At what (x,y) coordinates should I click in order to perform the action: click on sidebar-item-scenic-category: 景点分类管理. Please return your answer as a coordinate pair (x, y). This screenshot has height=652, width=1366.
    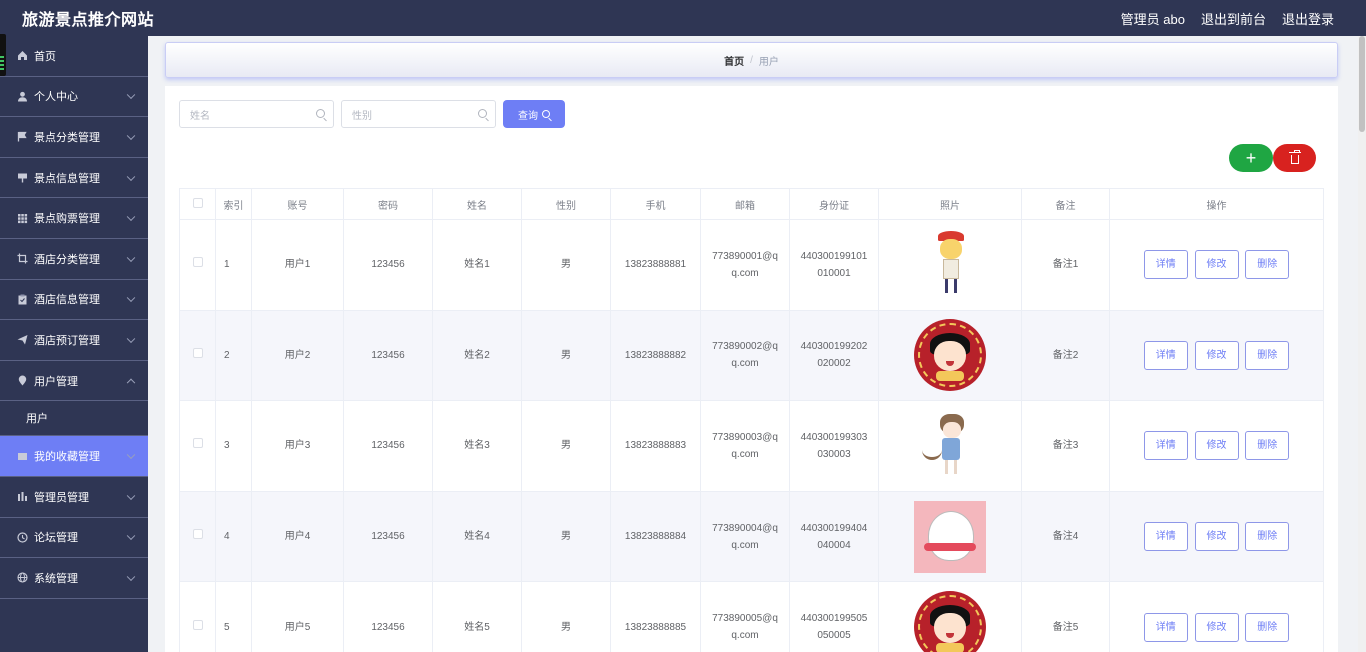
    Looking at the image, I should click on (74, 137).